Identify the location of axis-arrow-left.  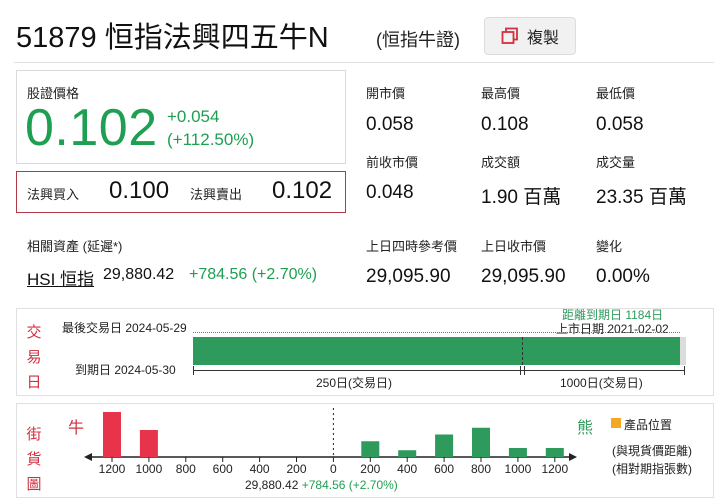
(88, 457).